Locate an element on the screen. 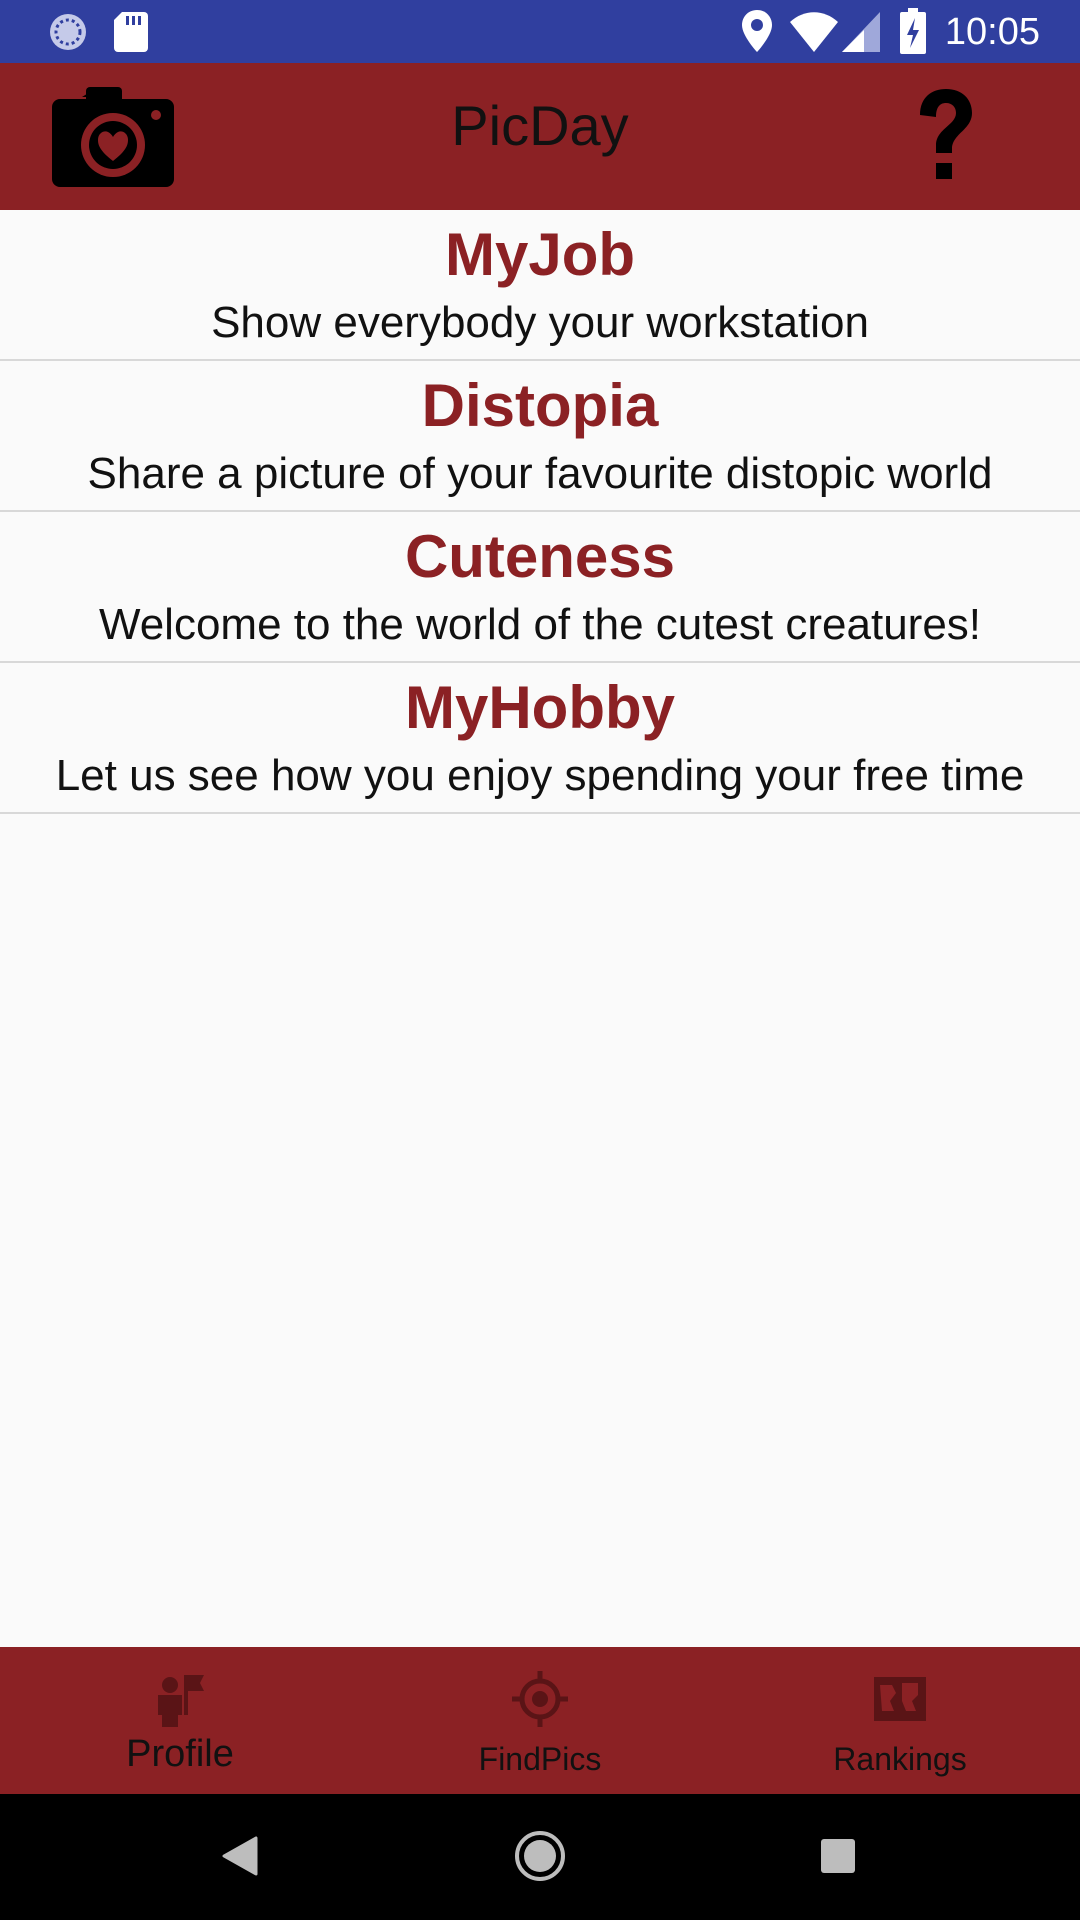  home-icon is located at coordinates (540, 1856).